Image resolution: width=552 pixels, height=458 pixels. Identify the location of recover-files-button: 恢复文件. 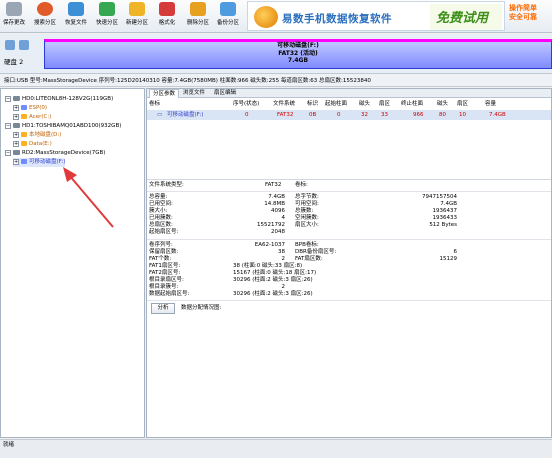
(76, 16).